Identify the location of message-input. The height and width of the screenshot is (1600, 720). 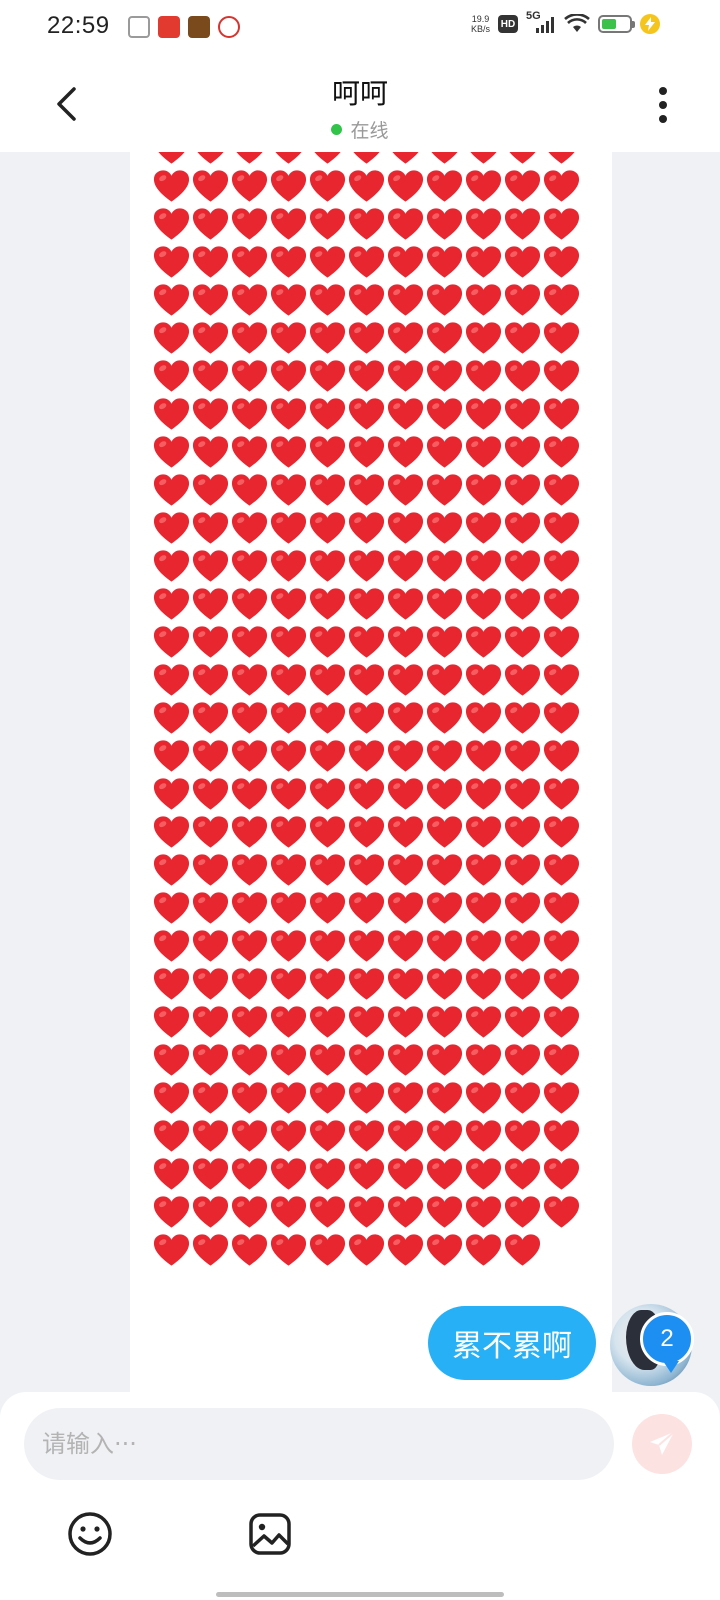
(319, 1444).